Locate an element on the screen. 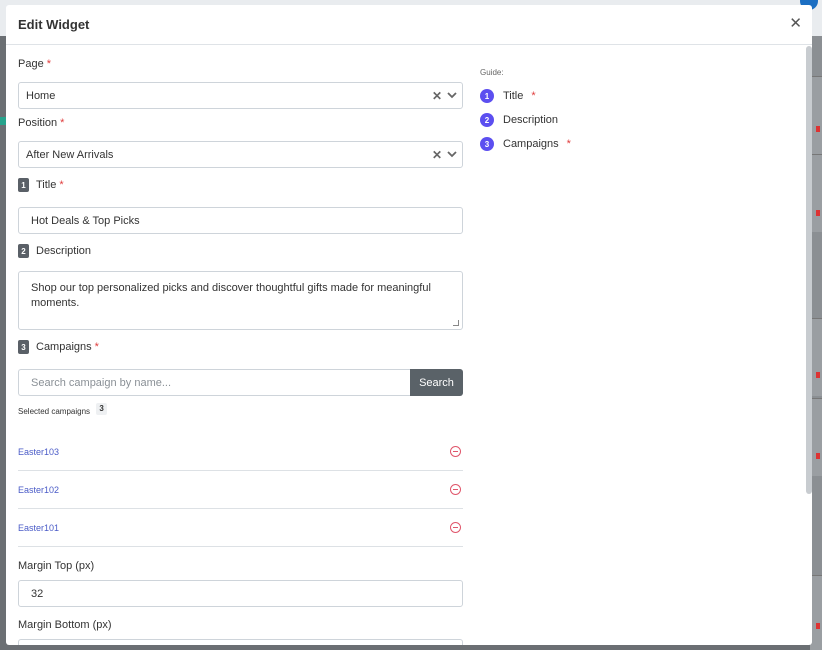 This screenshot has width=822, height=650. title-input-value: Hot Deals & Top Picks is located at coordinates (85, 220).